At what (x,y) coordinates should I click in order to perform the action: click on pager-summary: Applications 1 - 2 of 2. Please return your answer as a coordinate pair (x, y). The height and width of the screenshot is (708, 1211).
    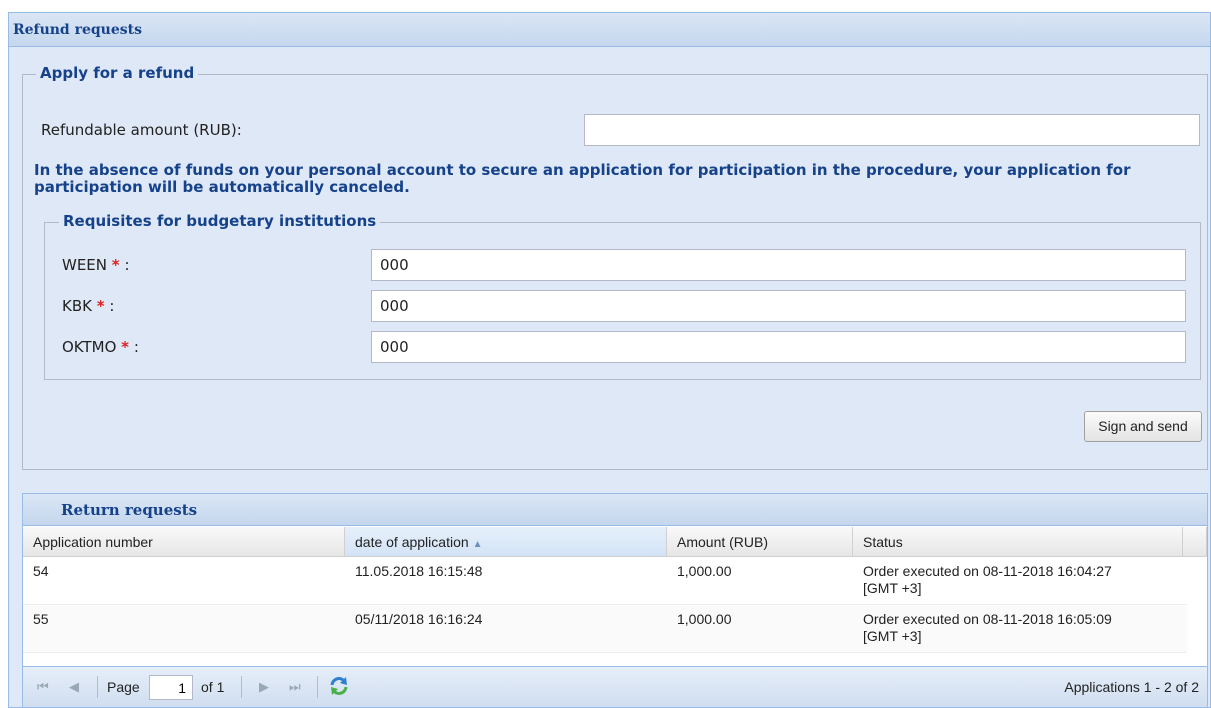
    Looking at the image, I should click on (1131, 687).